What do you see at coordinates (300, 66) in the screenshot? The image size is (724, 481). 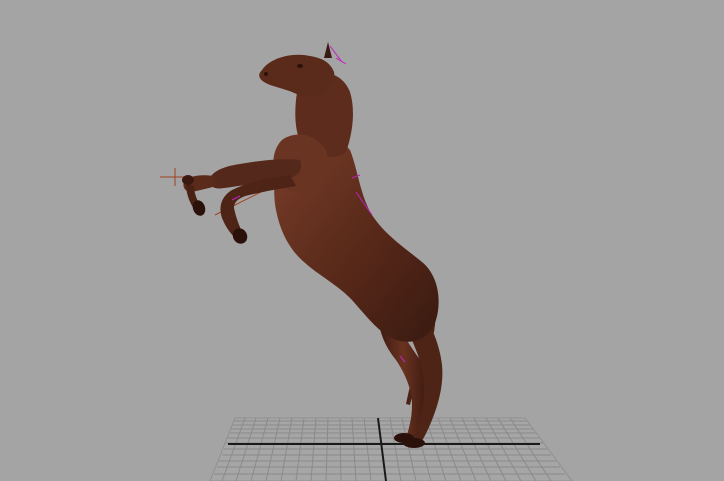 I see `horse-eye` at bounding box center [300, 66].